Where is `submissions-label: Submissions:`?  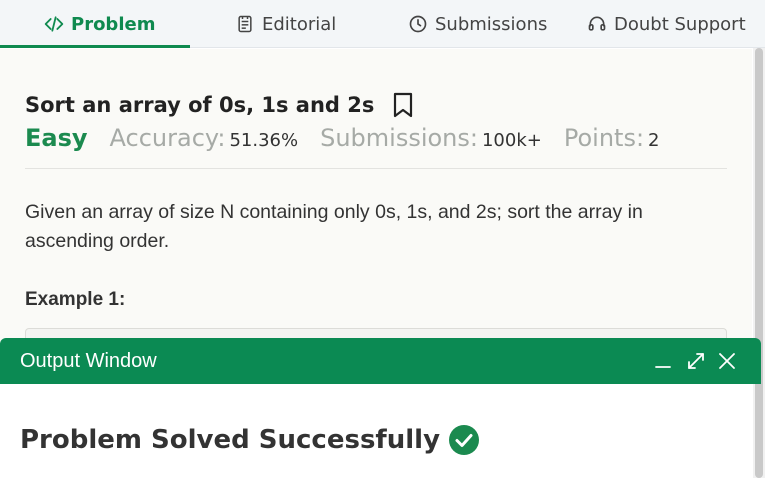
submissions-label: Submissions: is located at coordinates (399, 138).